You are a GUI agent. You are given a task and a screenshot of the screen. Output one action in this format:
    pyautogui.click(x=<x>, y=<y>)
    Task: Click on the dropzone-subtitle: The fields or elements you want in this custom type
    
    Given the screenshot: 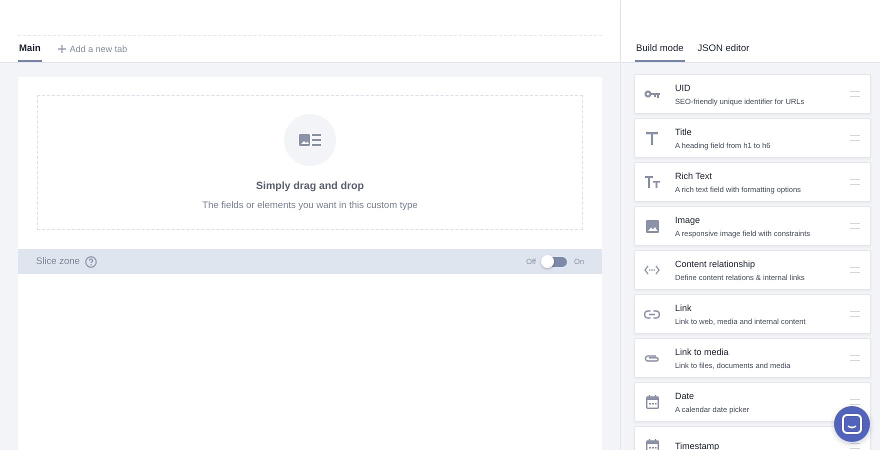 What is the action you would take?
    pyautogui.click(x=310, y=205)
    